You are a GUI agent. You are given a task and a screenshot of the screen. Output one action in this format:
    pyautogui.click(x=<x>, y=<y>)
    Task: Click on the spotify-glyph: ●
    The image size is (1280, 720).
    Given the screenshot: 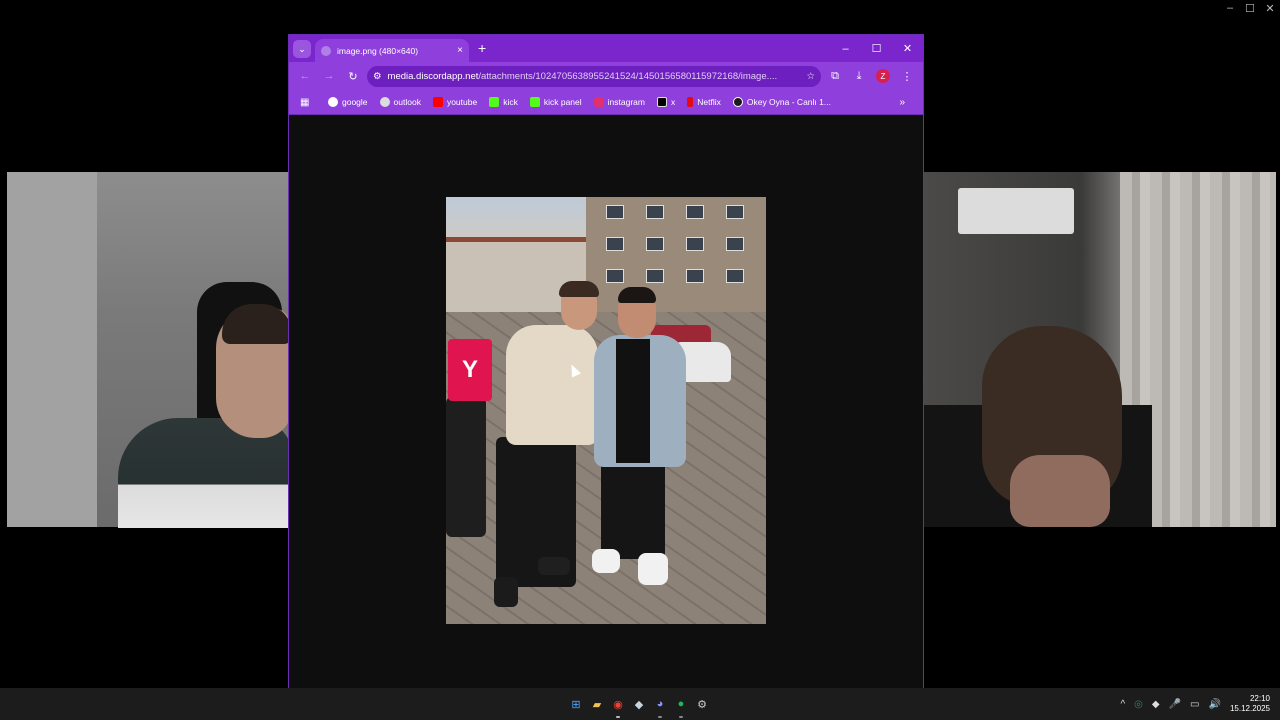 What is the action you would take?
    pyautogui.click(x=681, y=704)
    